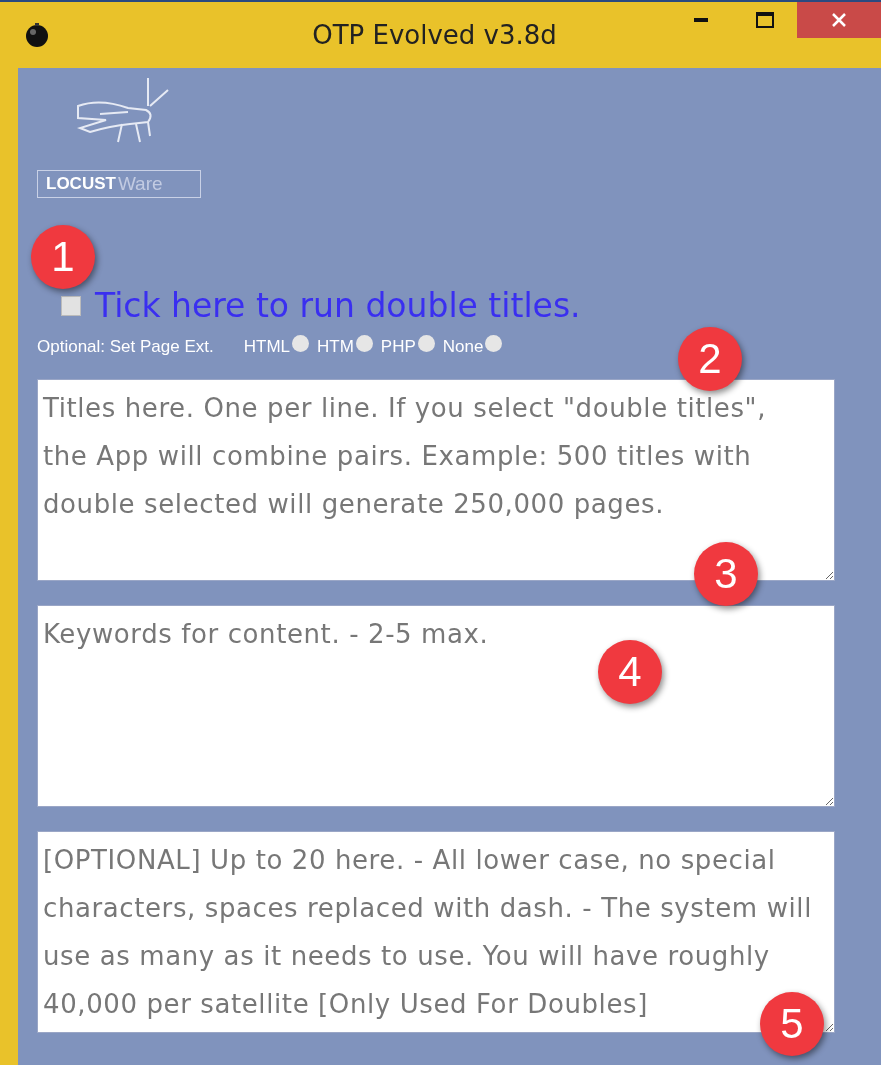 This screenshot has height=1065, width=881. I want to click on window-title: OTP Evolved v3.8d, so click(434, 35).